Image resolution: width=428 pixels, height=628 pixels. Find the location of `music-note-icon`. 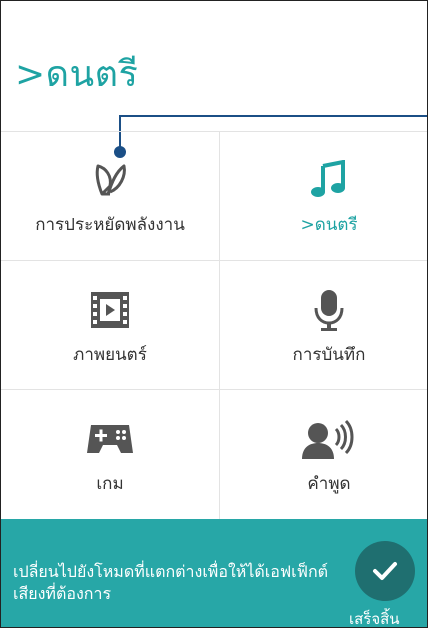

music-note-icon is located at coordinates (329, 180).